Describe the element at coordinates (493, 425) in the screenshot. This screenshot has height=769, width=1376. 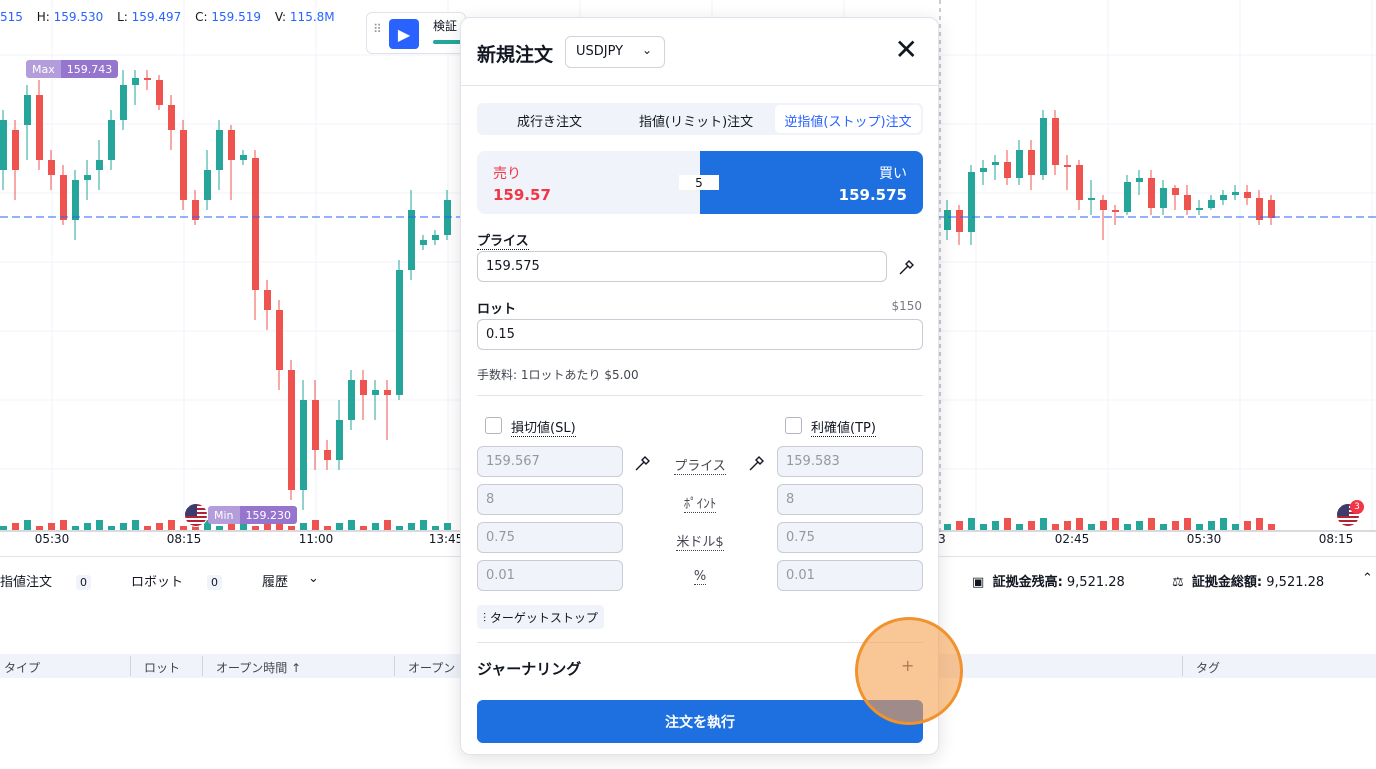
I see `sl-checkbox` at that location.